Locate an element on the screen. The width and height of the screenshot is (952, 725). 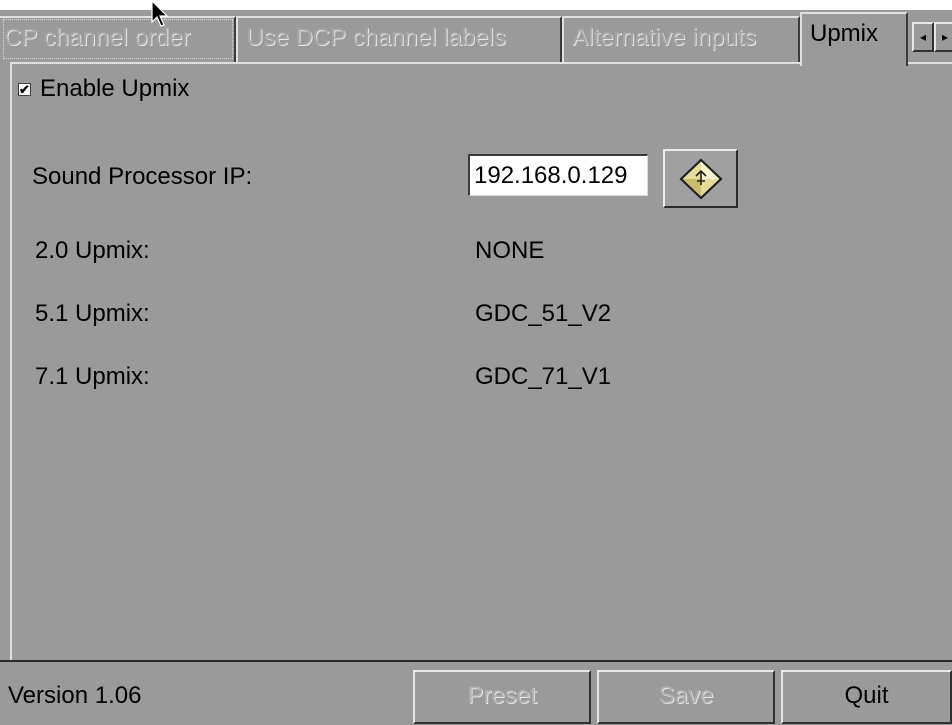
upmix-2-0-label: 2.0 Upmix: is located at coordinates (92, 250).